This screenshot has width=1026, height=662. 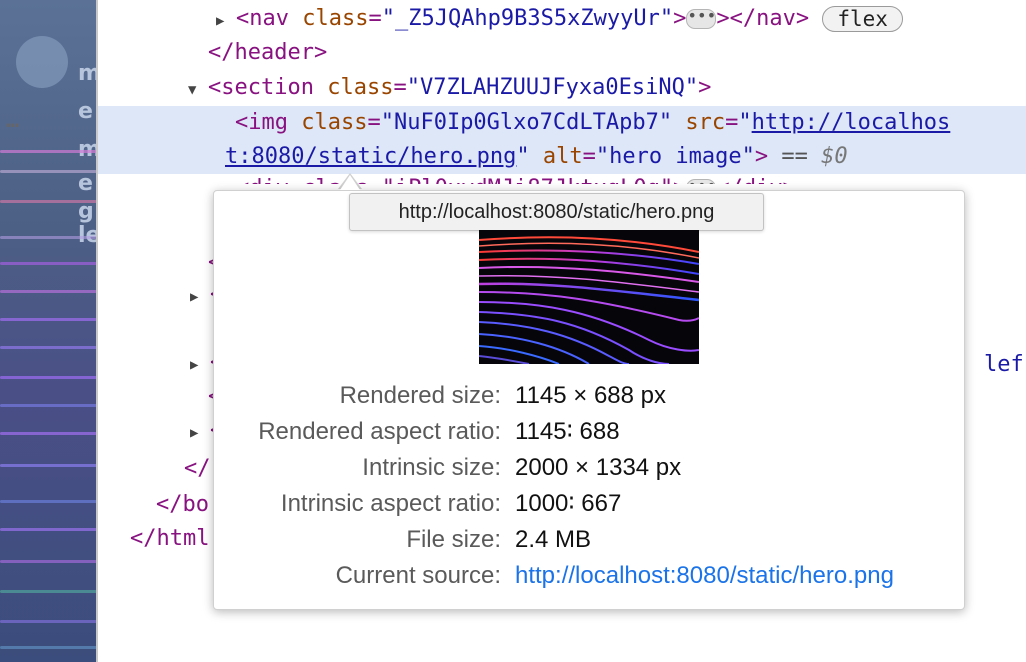 I want to click on flex-badge: flex, so click(x=862, y=19).